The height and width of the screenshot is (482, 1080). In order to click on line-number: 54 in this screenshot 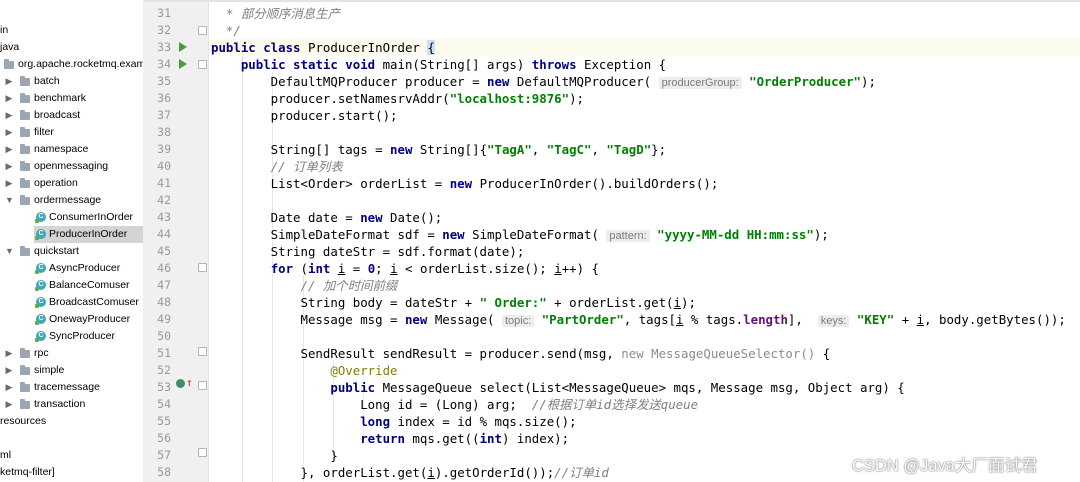, I will do `click(164, 404)`.